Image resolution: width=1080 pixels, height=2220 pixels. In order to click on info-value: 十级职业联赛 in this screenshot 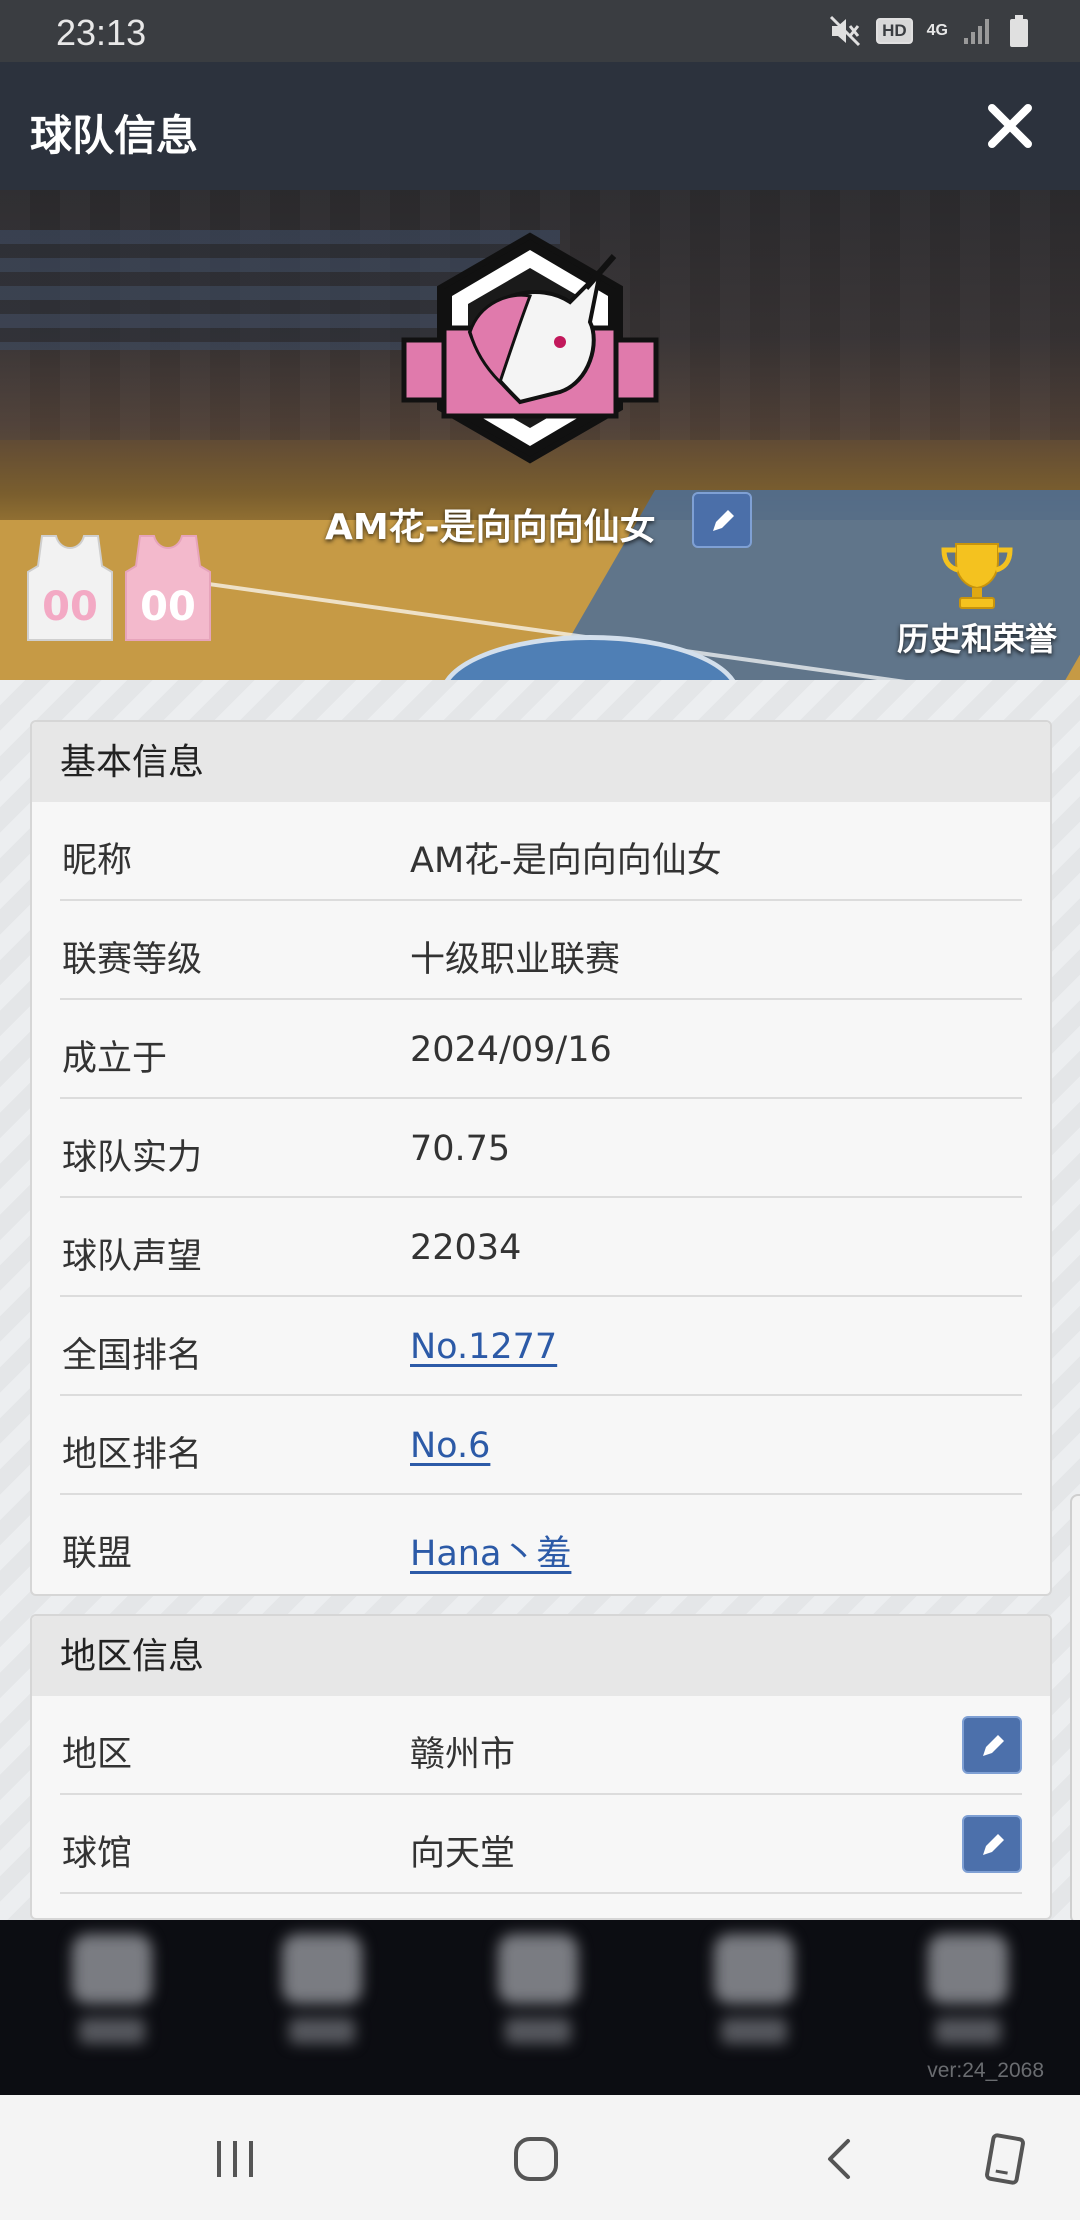, I will do `click(515, 960)`.